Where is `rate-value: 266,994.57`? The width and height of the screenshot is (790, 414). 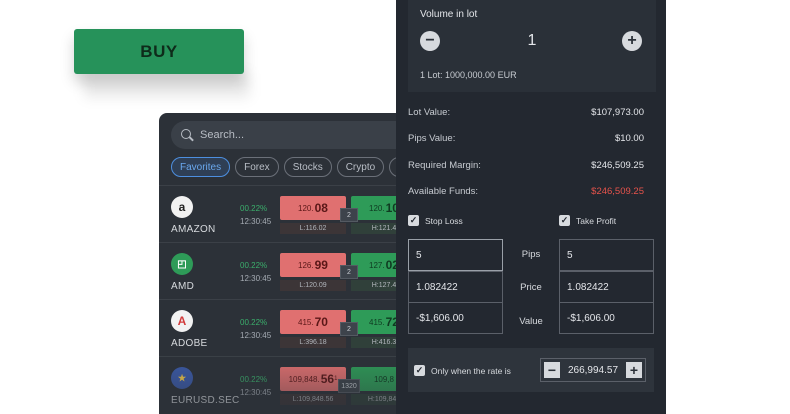
rate-value: 266,994.57 is located at coordinates (593, 370).